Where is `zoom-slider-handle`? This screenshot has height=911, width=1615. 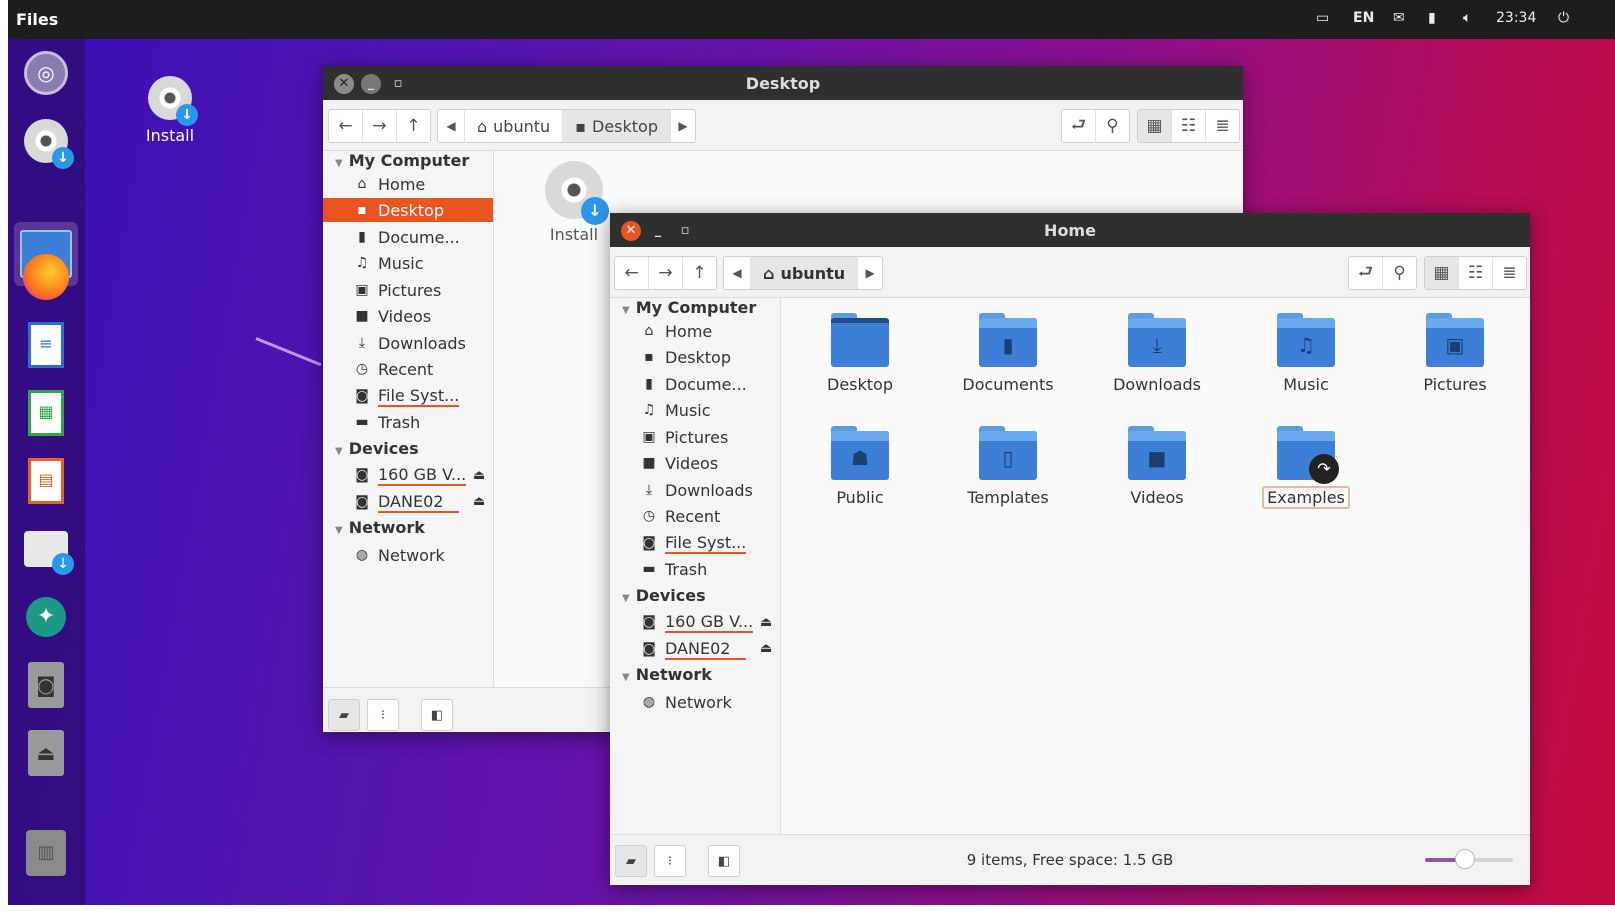 zoom-slider-handle is located at coordinates (1464, 859).